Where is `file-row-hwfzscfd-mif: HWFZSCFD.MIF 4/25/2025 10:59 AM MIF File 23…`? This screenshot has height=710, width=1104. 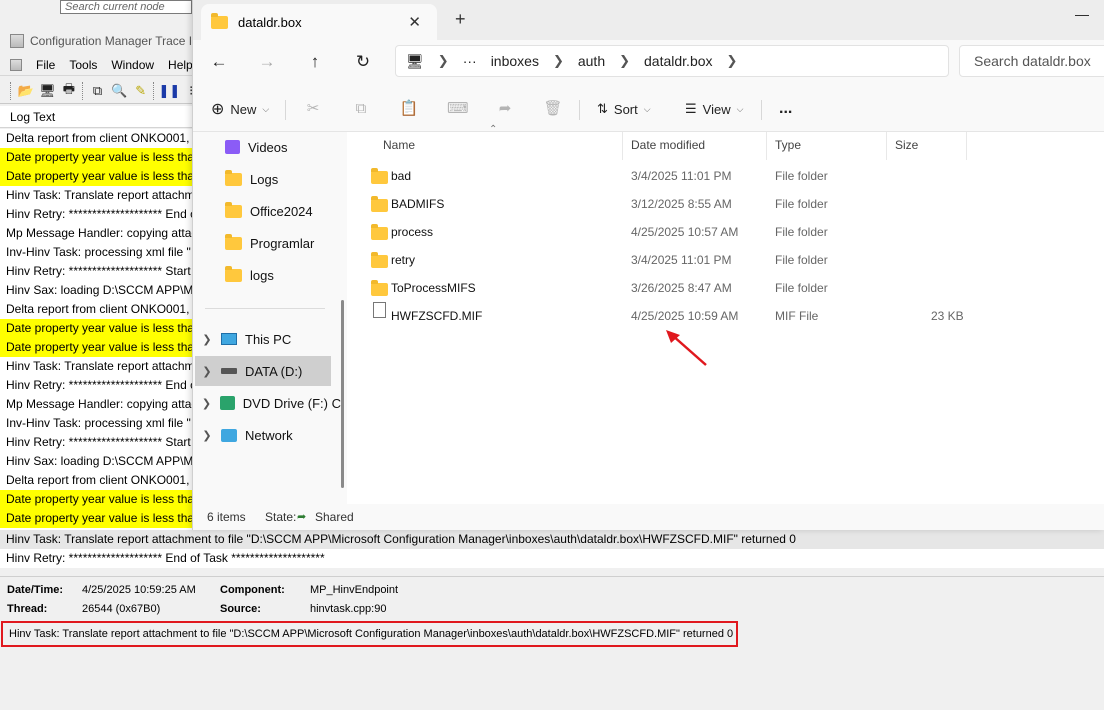
file-row-hwfzscfd-mif: HWFZSCFD.MIF 4/25/2025 10:59 AM MIF File 23… is located at coordinates (725, 316).